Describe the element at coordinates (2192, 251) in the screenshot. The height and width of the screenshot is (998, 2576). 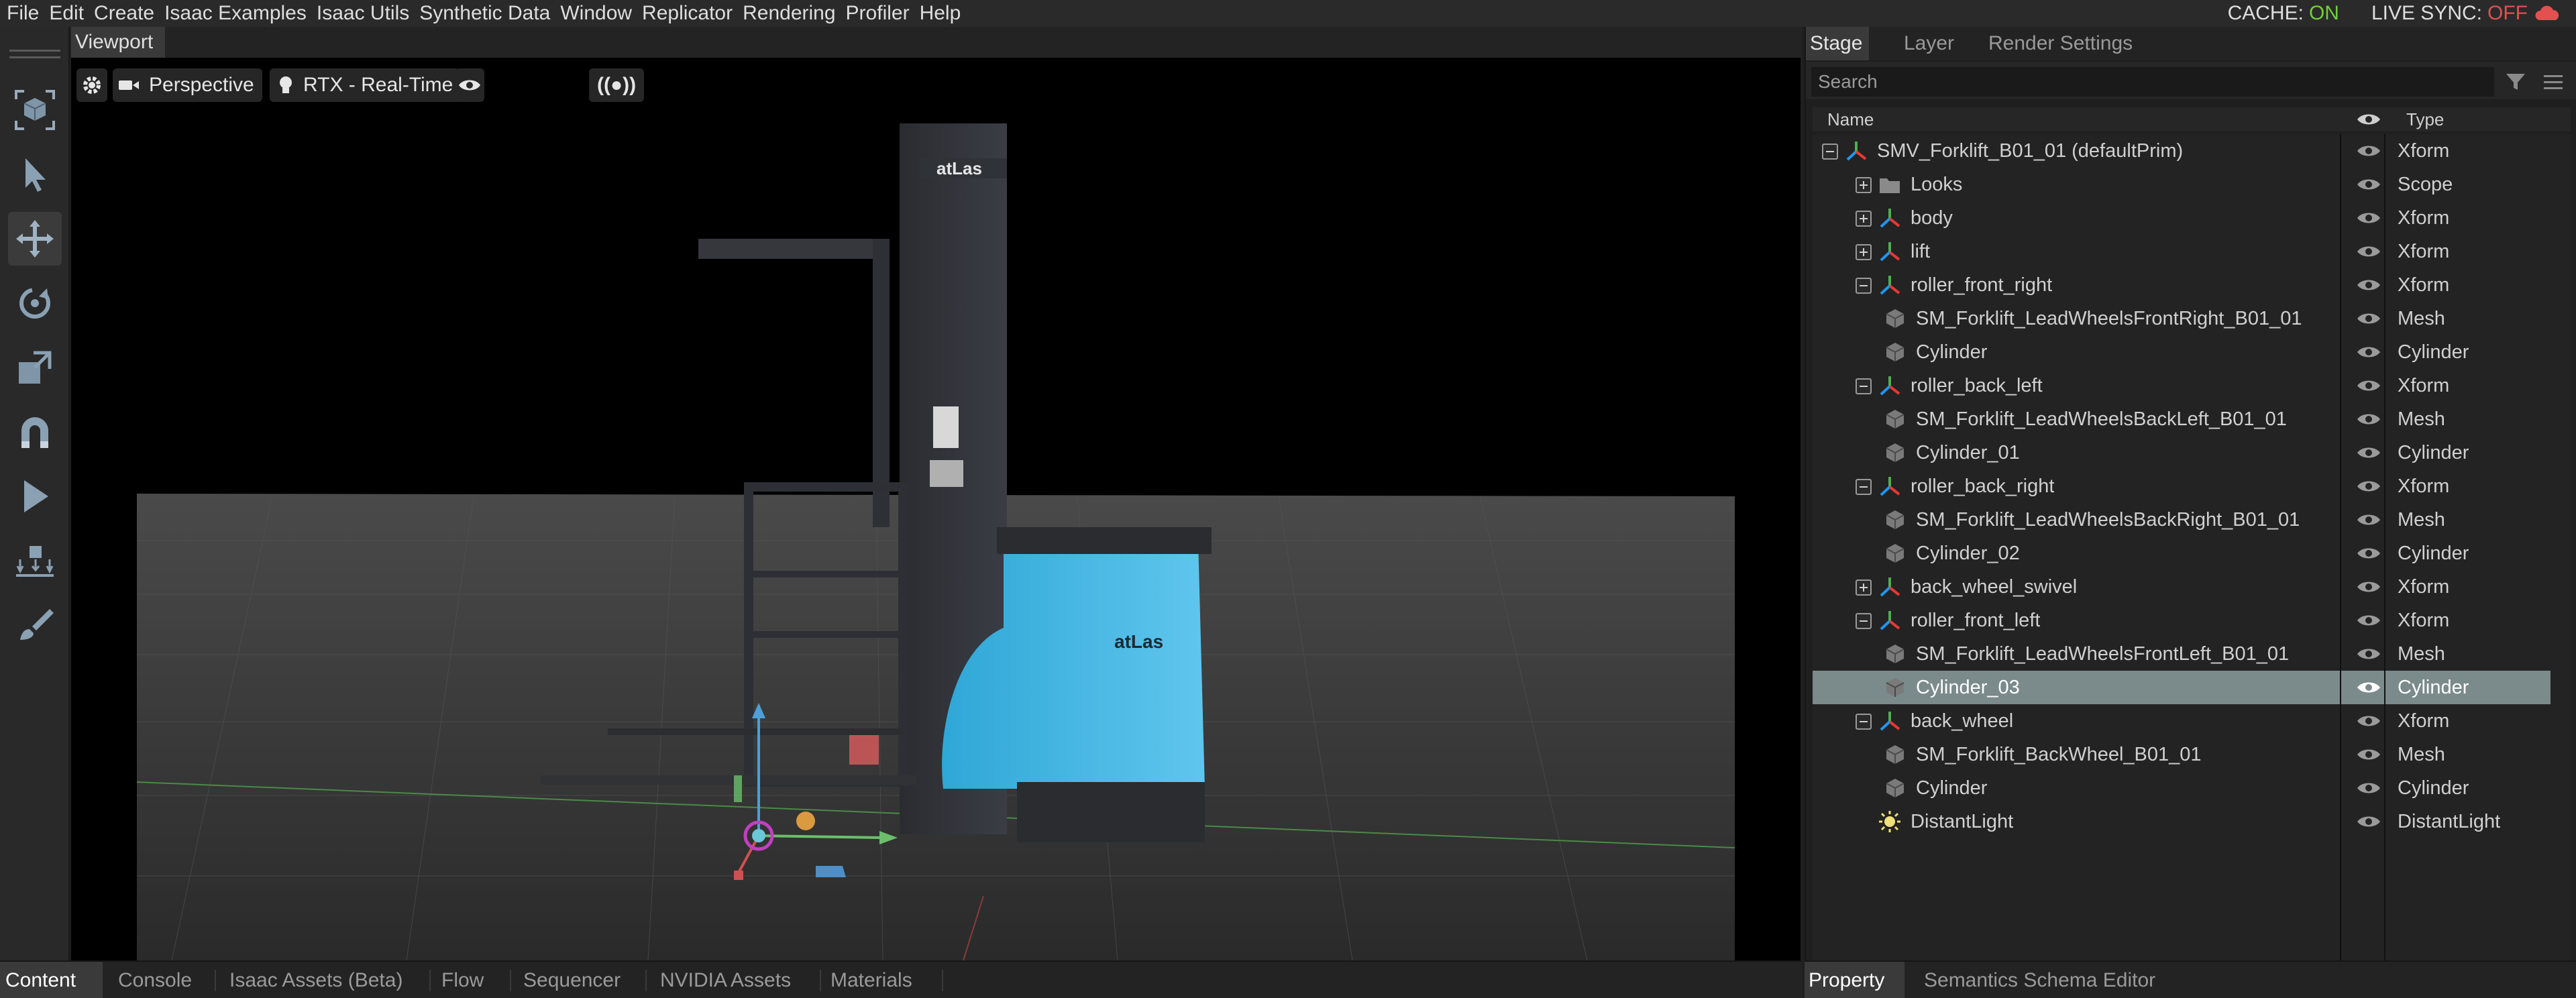
I see `stage-tree-row: lift Xform` at that location.